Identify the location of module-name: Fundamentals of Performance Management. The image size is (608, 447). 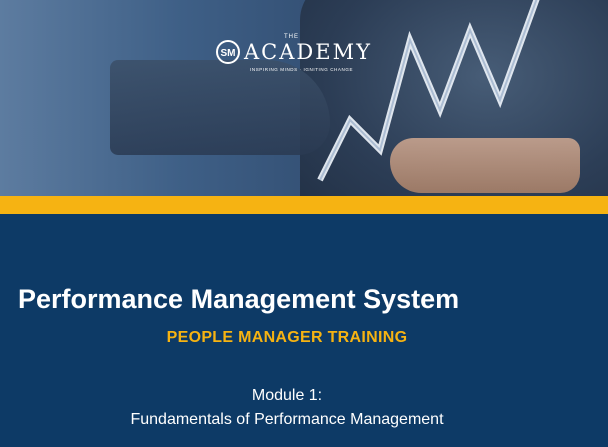
(287, 419).